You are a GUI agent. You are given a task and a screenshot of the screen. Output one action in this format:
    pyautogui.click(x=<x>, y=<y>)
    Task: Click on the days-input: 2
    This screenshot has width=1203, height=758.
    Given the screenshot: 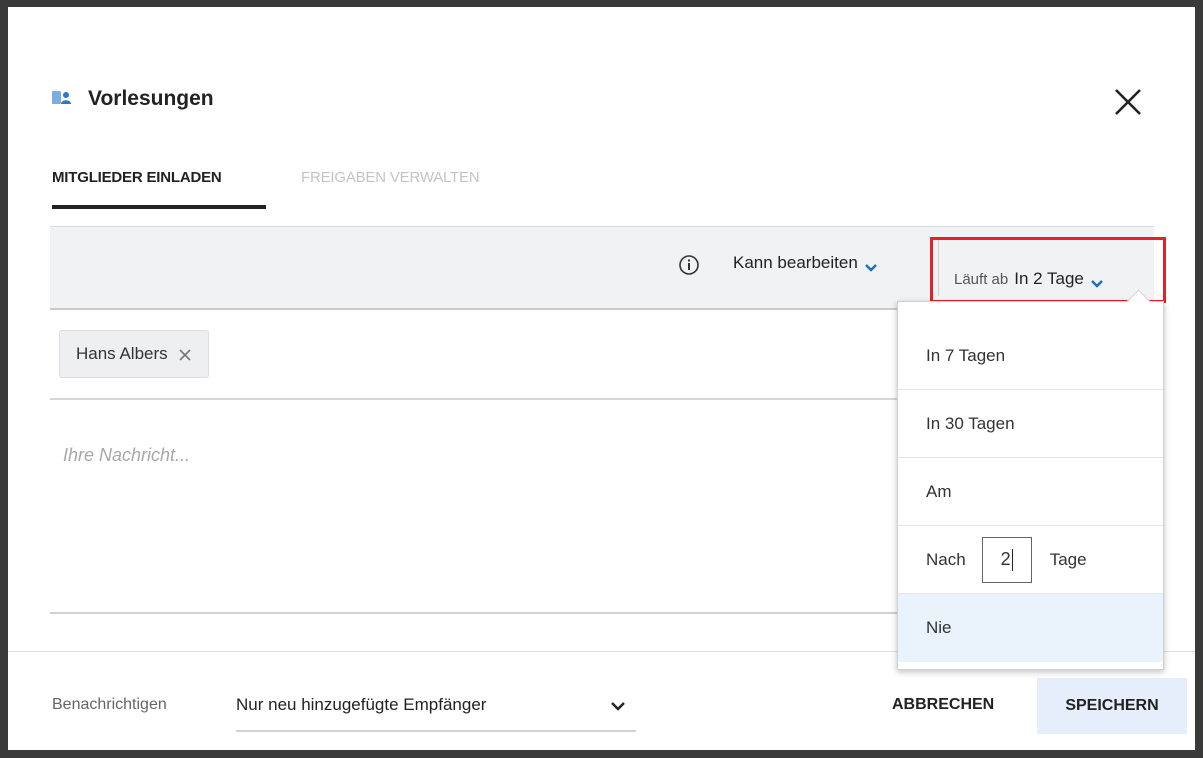 What is the action you would take?
    pyautogui.click(x=1006, y=559)
    